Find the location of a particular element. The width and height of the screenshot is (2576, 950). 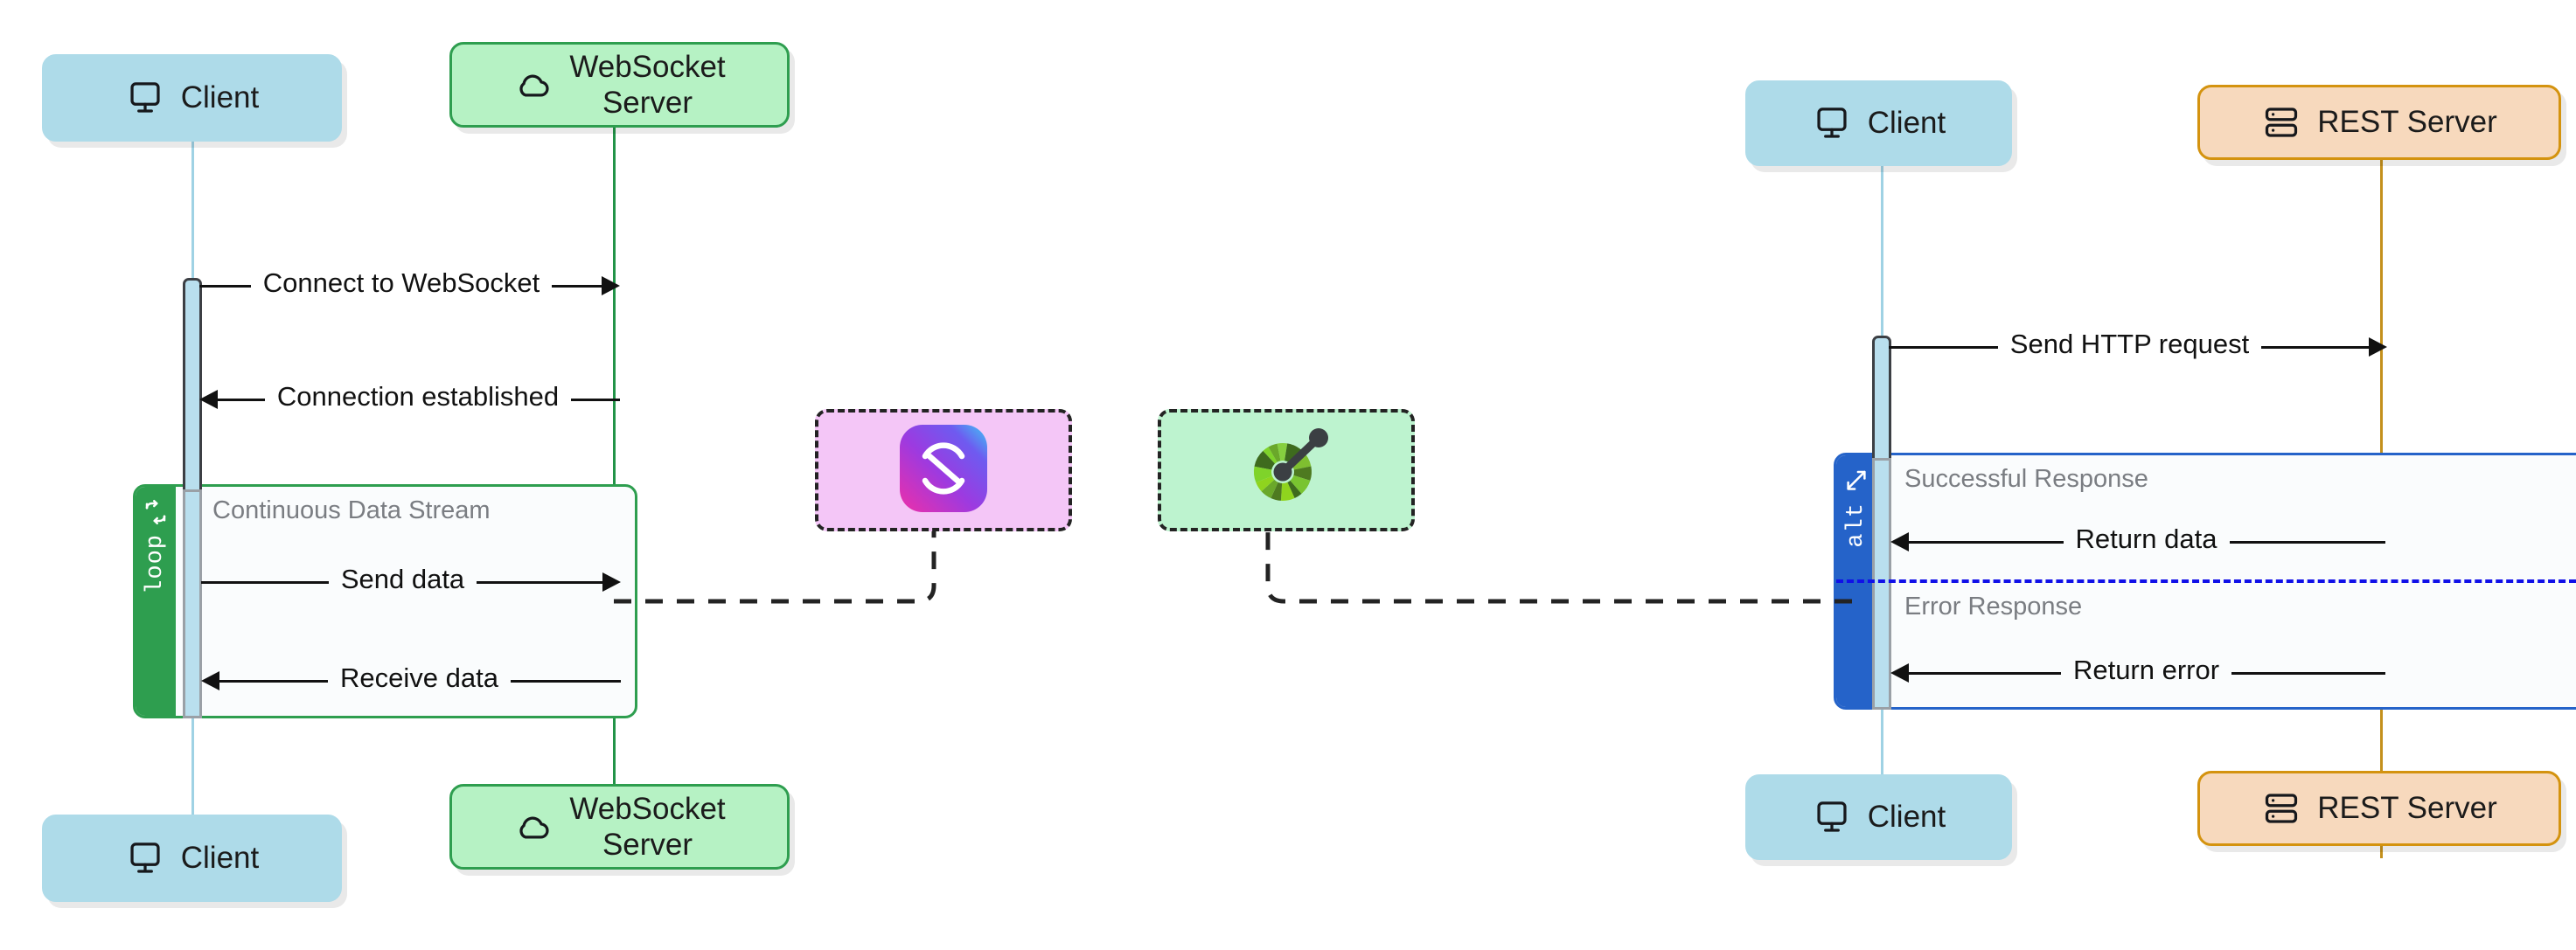

message-label: Send data is located at coordinates (402, 579).